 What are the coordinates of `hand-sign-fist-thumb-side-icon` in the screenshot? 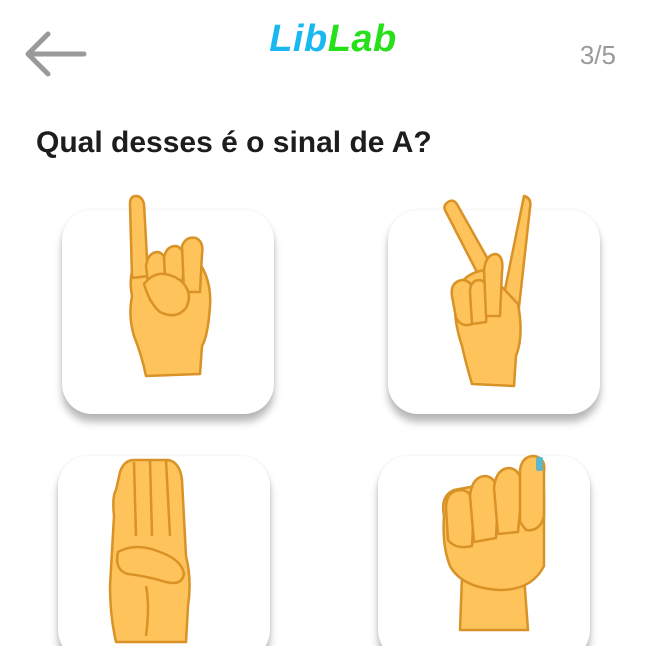 It's located at (493, 543).